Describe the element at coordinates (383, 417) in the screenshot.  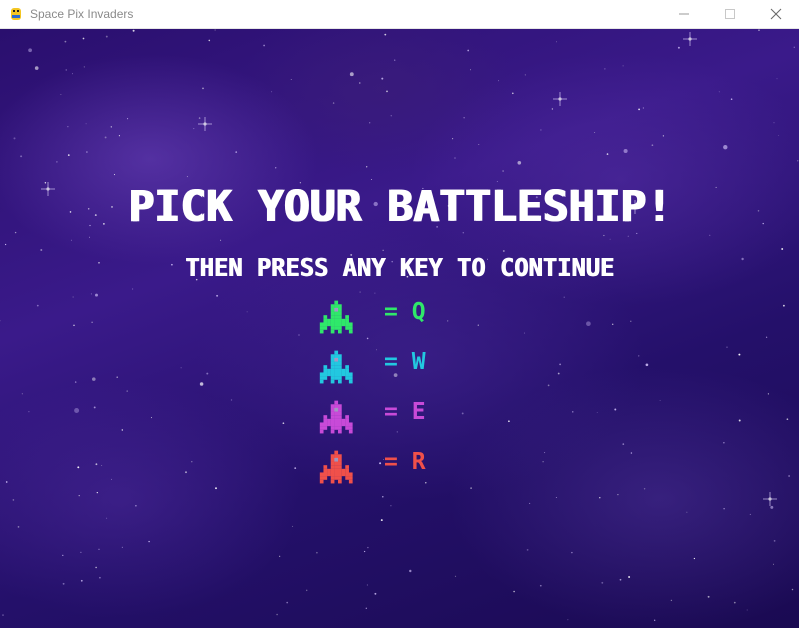
I see `ship-option-e: = E` at that location.